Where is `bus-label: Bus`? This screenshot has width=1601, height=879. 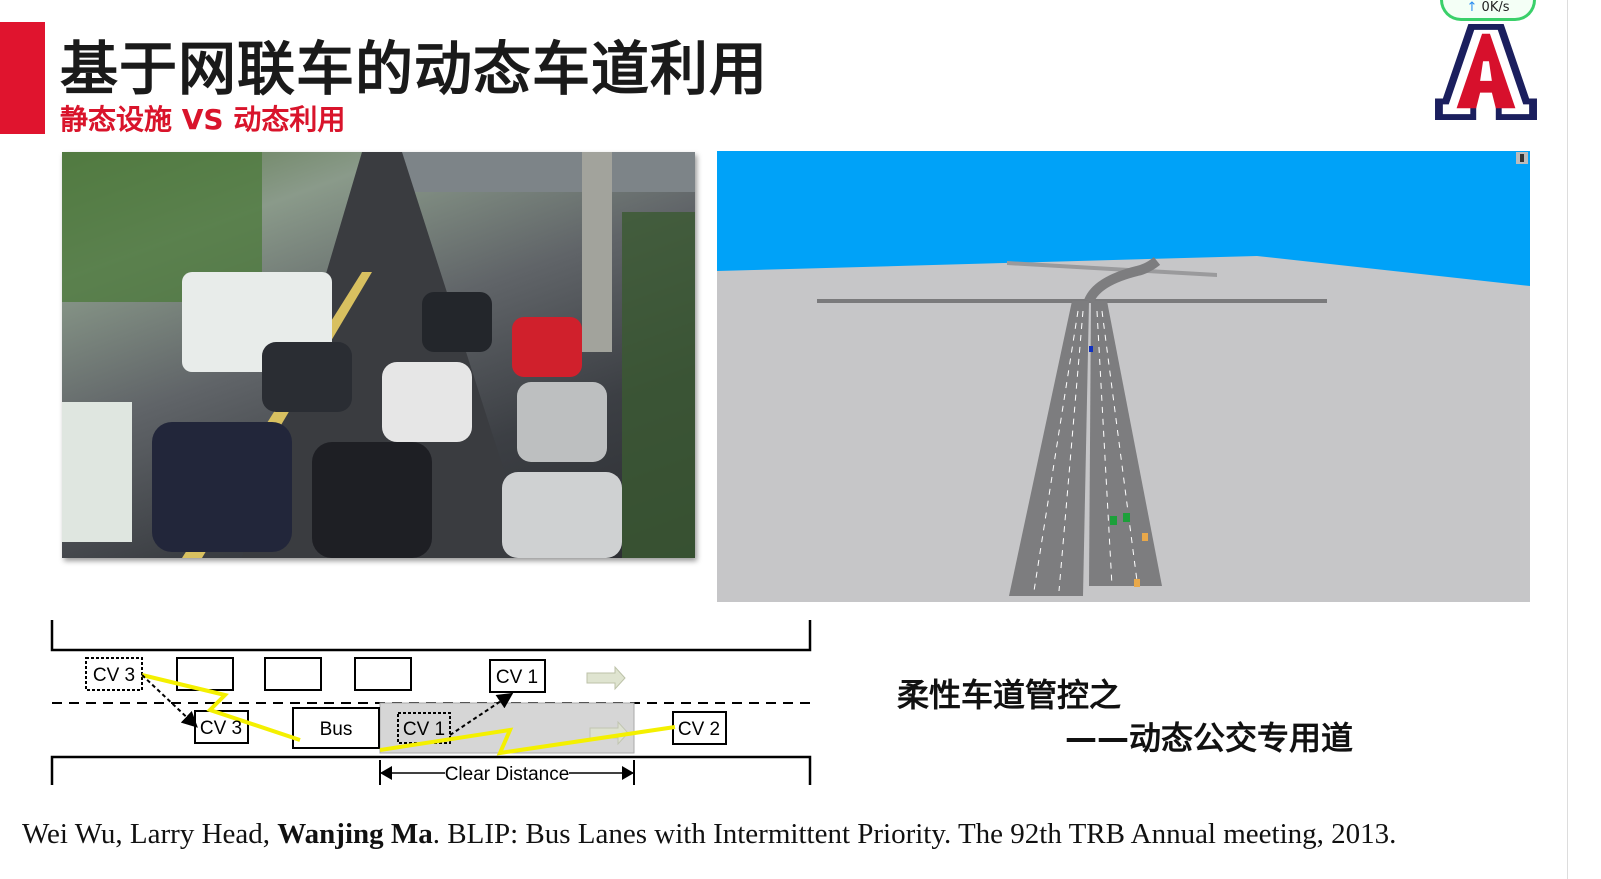 bus-label: Bus is located at coordinates (336, 729).